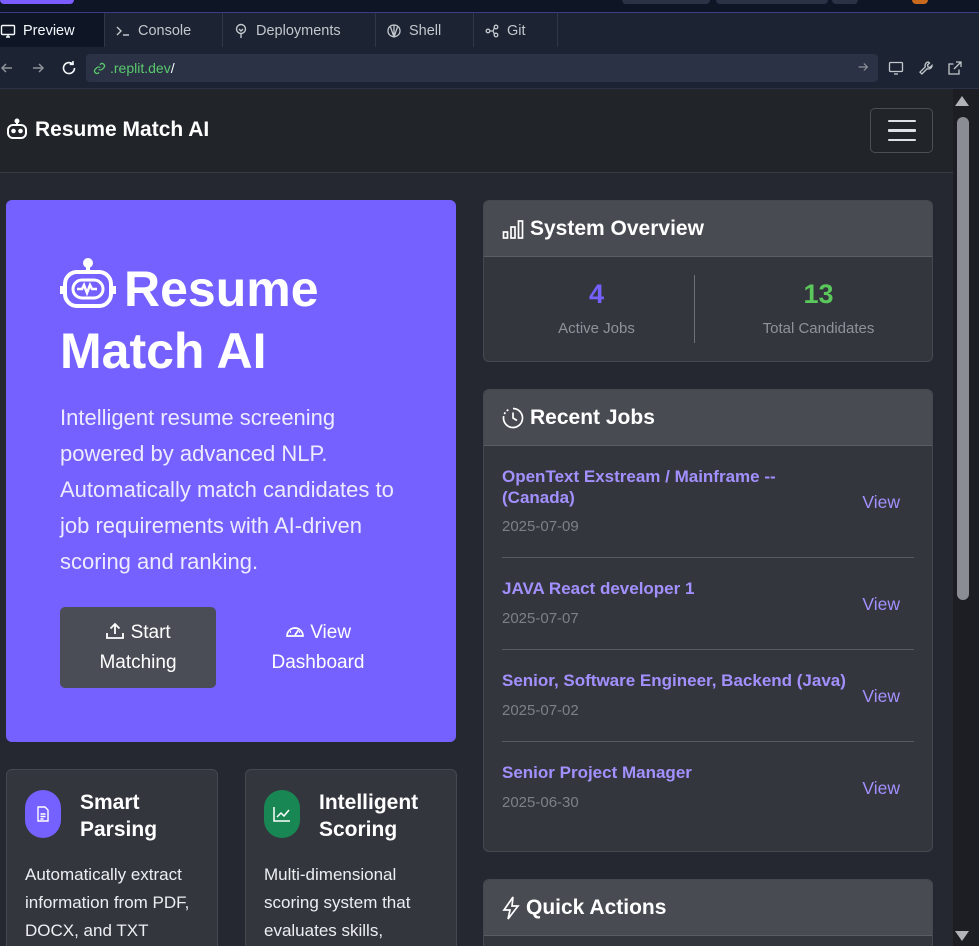 The width and height of the screenshot is (979, 946). Describe the element at coordinates (708, 788) in the screenshot. I see `job-item: Senior Project Manager 2025-06-30 View` at that location.